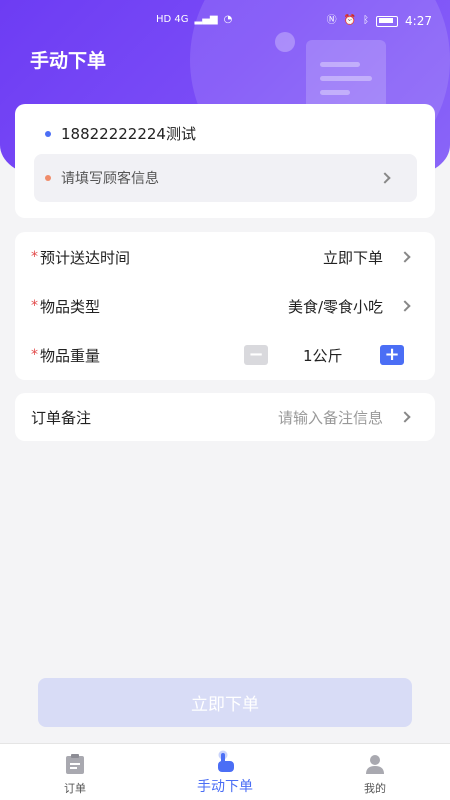 The width and height of the screenshot is (450, 800). I want to click on tab-profile-label: 我的, so click(375, 788).